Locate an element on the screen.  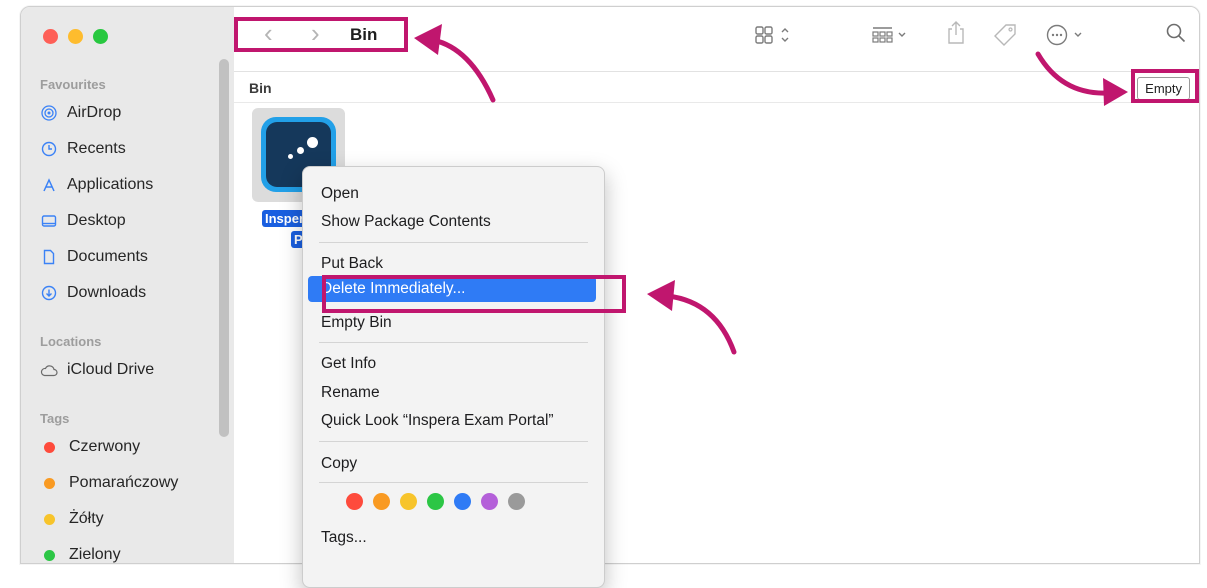
tags-header: Tags is located at coordinates (55, 418).